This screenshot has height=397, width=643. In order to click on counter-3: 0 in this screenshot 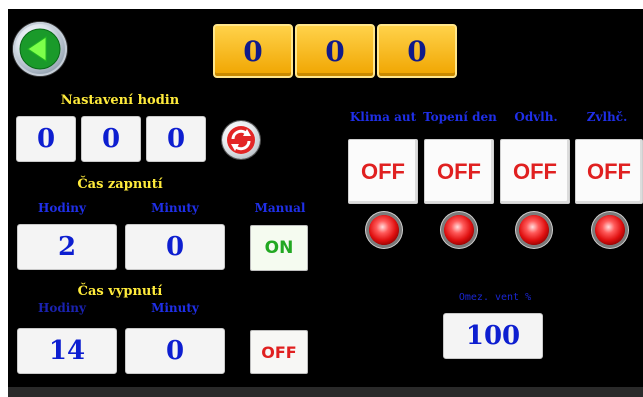, I will do `click(417, 51)`.